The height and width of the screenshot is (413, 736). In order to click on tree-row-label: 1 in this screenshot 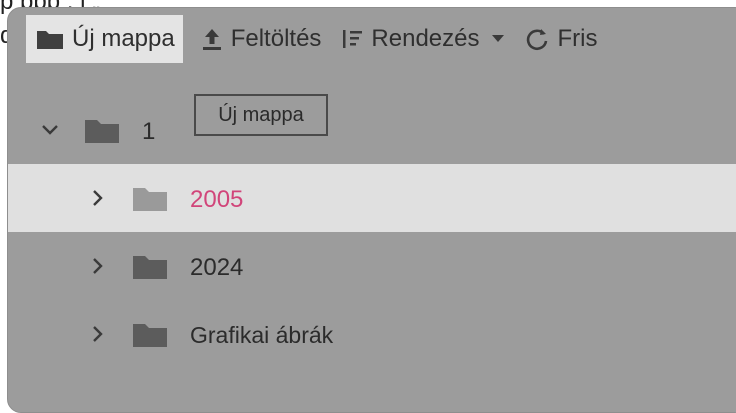, I will do `click(149, 131)`.